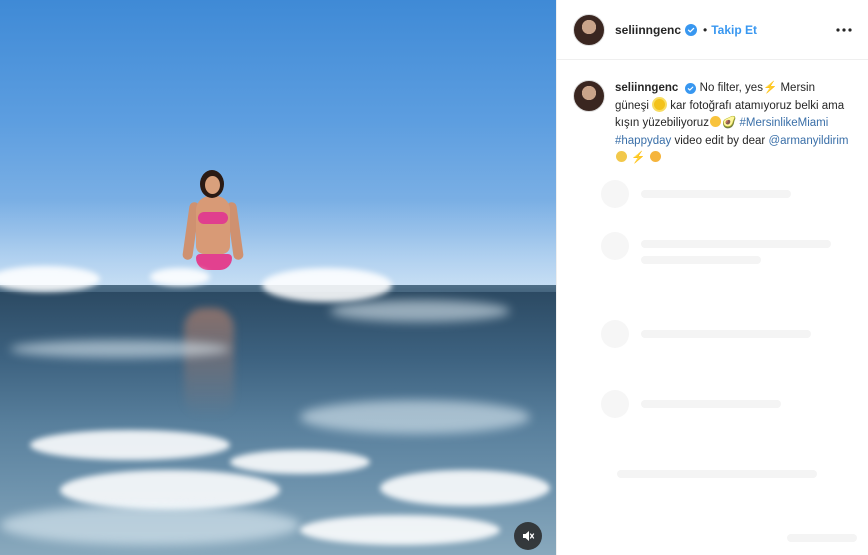 The height and width of the screenshot is (555, 868). I want to click on mention-link: @armanyildirim, so click(808, 141).